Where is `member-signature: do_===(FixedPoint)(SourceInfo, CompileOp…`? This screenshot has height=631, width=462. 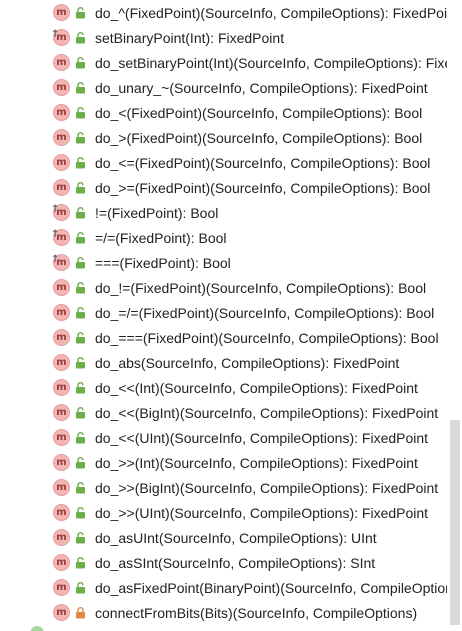
member-signature: do_===(FixedPoint)(SourceInfo, CompileOp… is located at coordinates (267, 338).